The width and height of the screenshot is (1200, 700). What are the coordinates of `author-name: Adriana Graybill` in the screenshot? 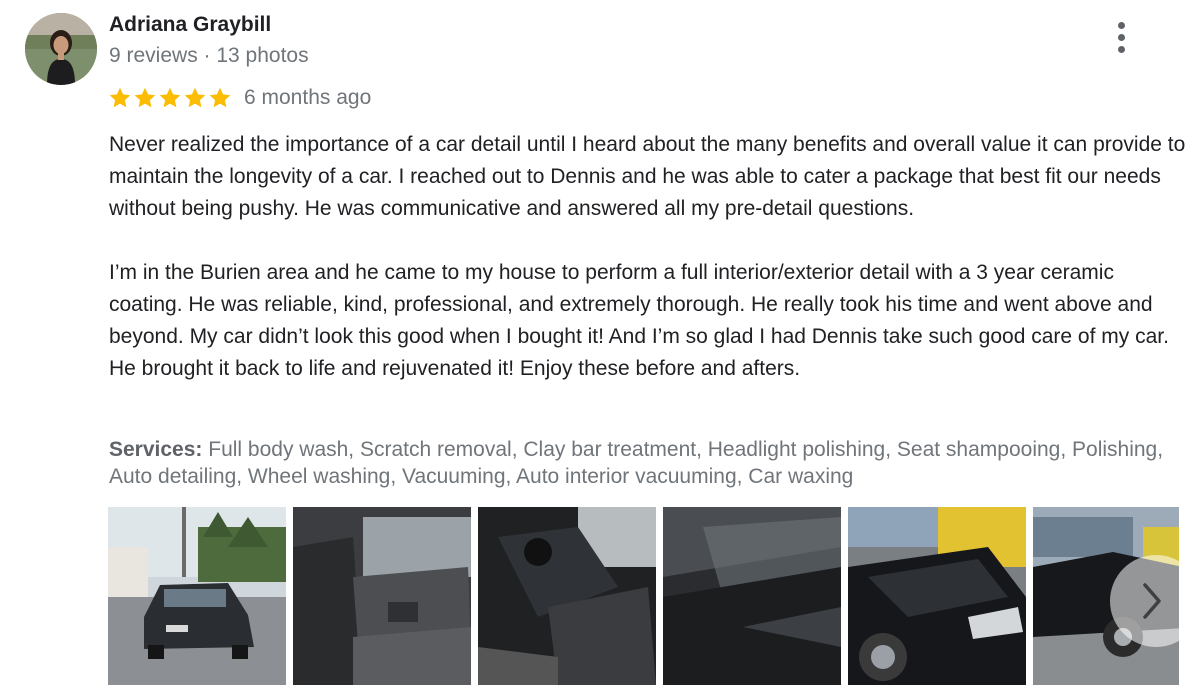 It's located at (190, 25).